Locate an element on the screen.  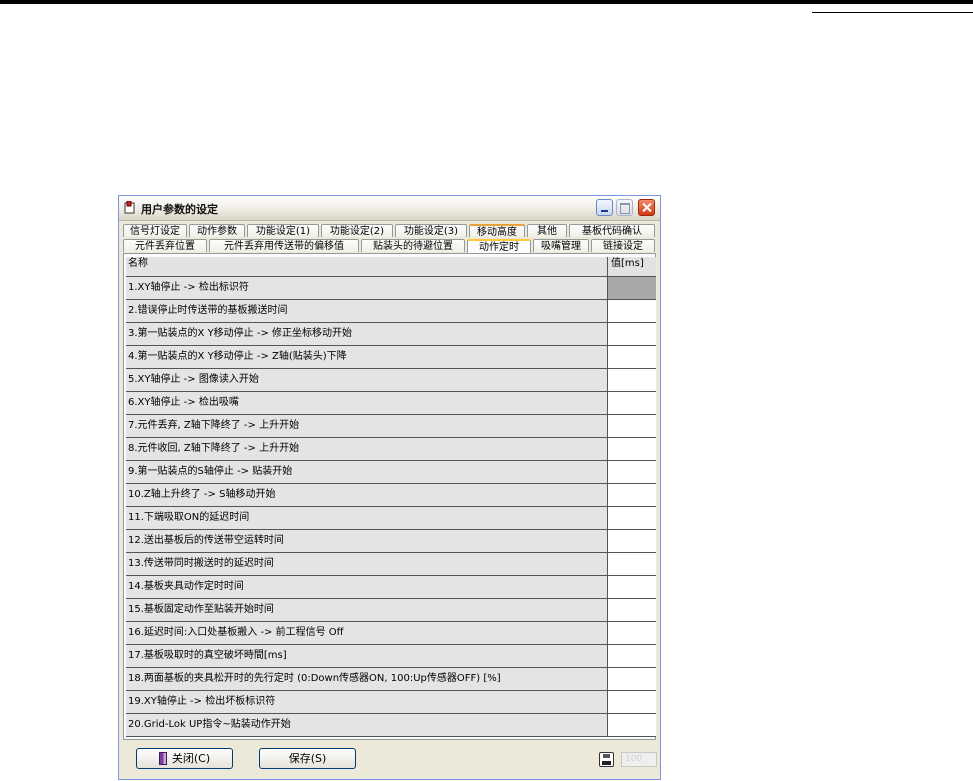
save-button: 保存(S) is located at coordinates (307, 758).